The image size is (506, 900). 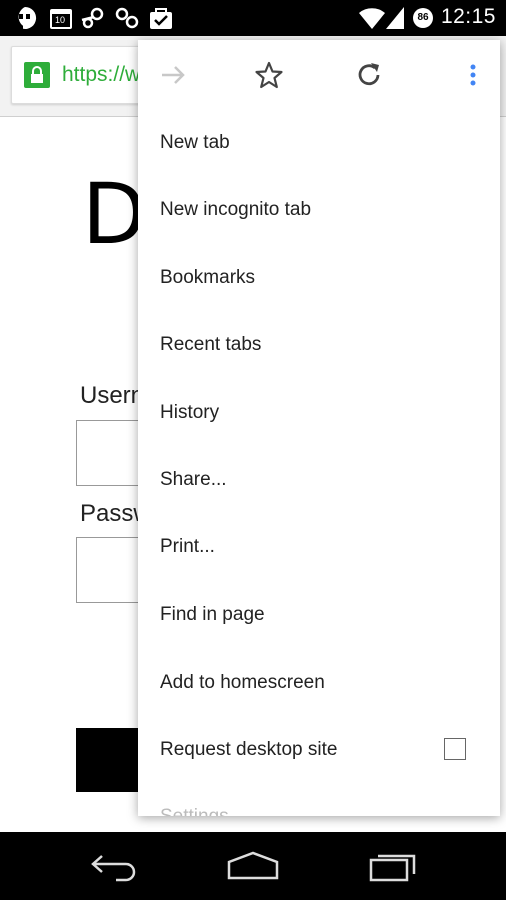 I want to click on menu-item-label: Recent tabs, so click(x=211, y=344).